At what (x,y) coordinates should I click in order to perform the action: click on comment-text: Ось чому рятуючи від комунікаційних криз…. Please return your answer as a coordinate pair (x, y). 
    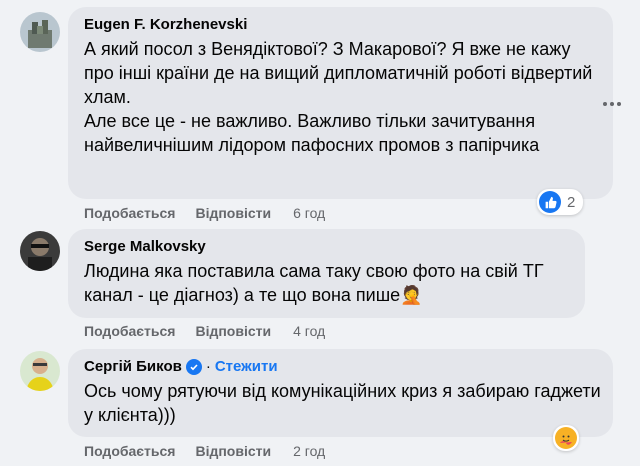
    Looking at the image, I should click on (342, 403).